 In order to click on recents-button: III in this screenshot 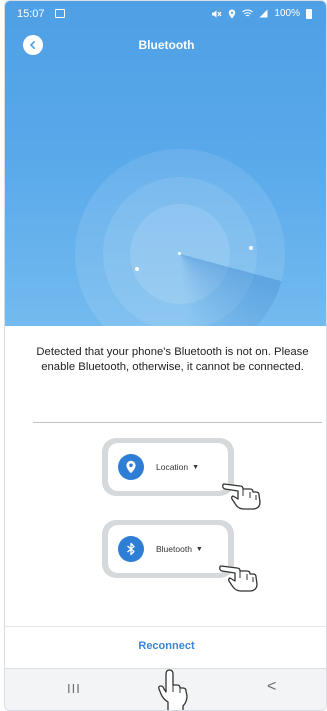, I will do `click(74, 688)`.